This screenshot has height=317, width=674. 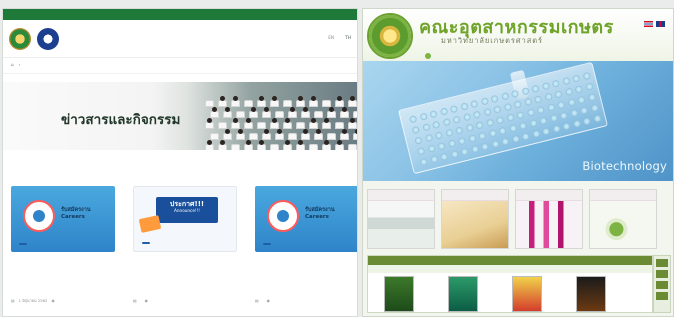 I want to click on news-heading, so click(x=510, y=260).